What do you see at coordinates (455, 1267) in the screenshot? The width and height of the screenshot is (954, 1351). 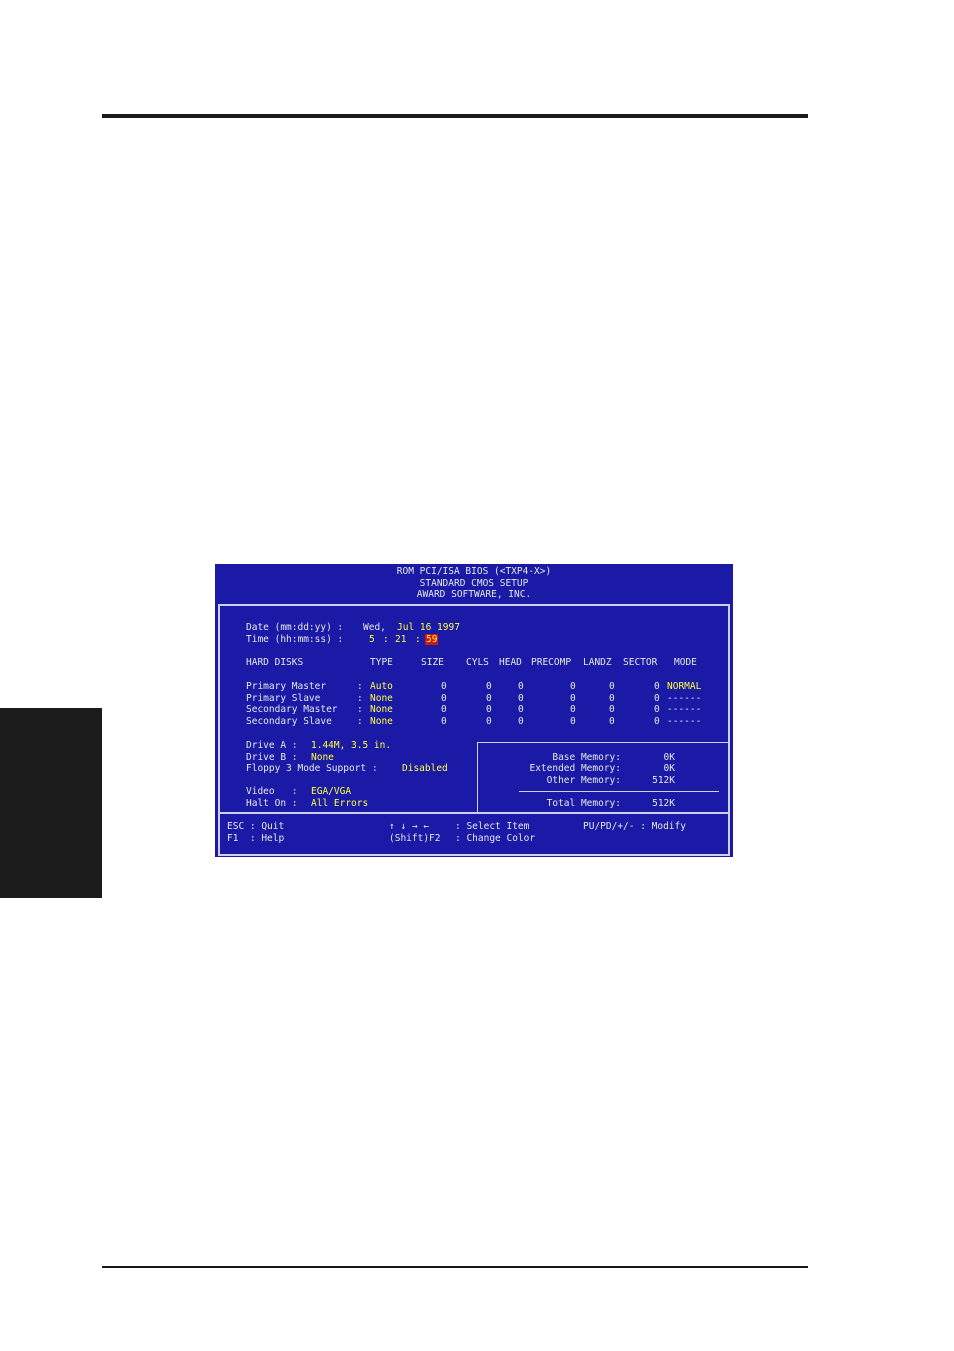 I see `page-rule-bottom` at bounding box center [455, 1267].